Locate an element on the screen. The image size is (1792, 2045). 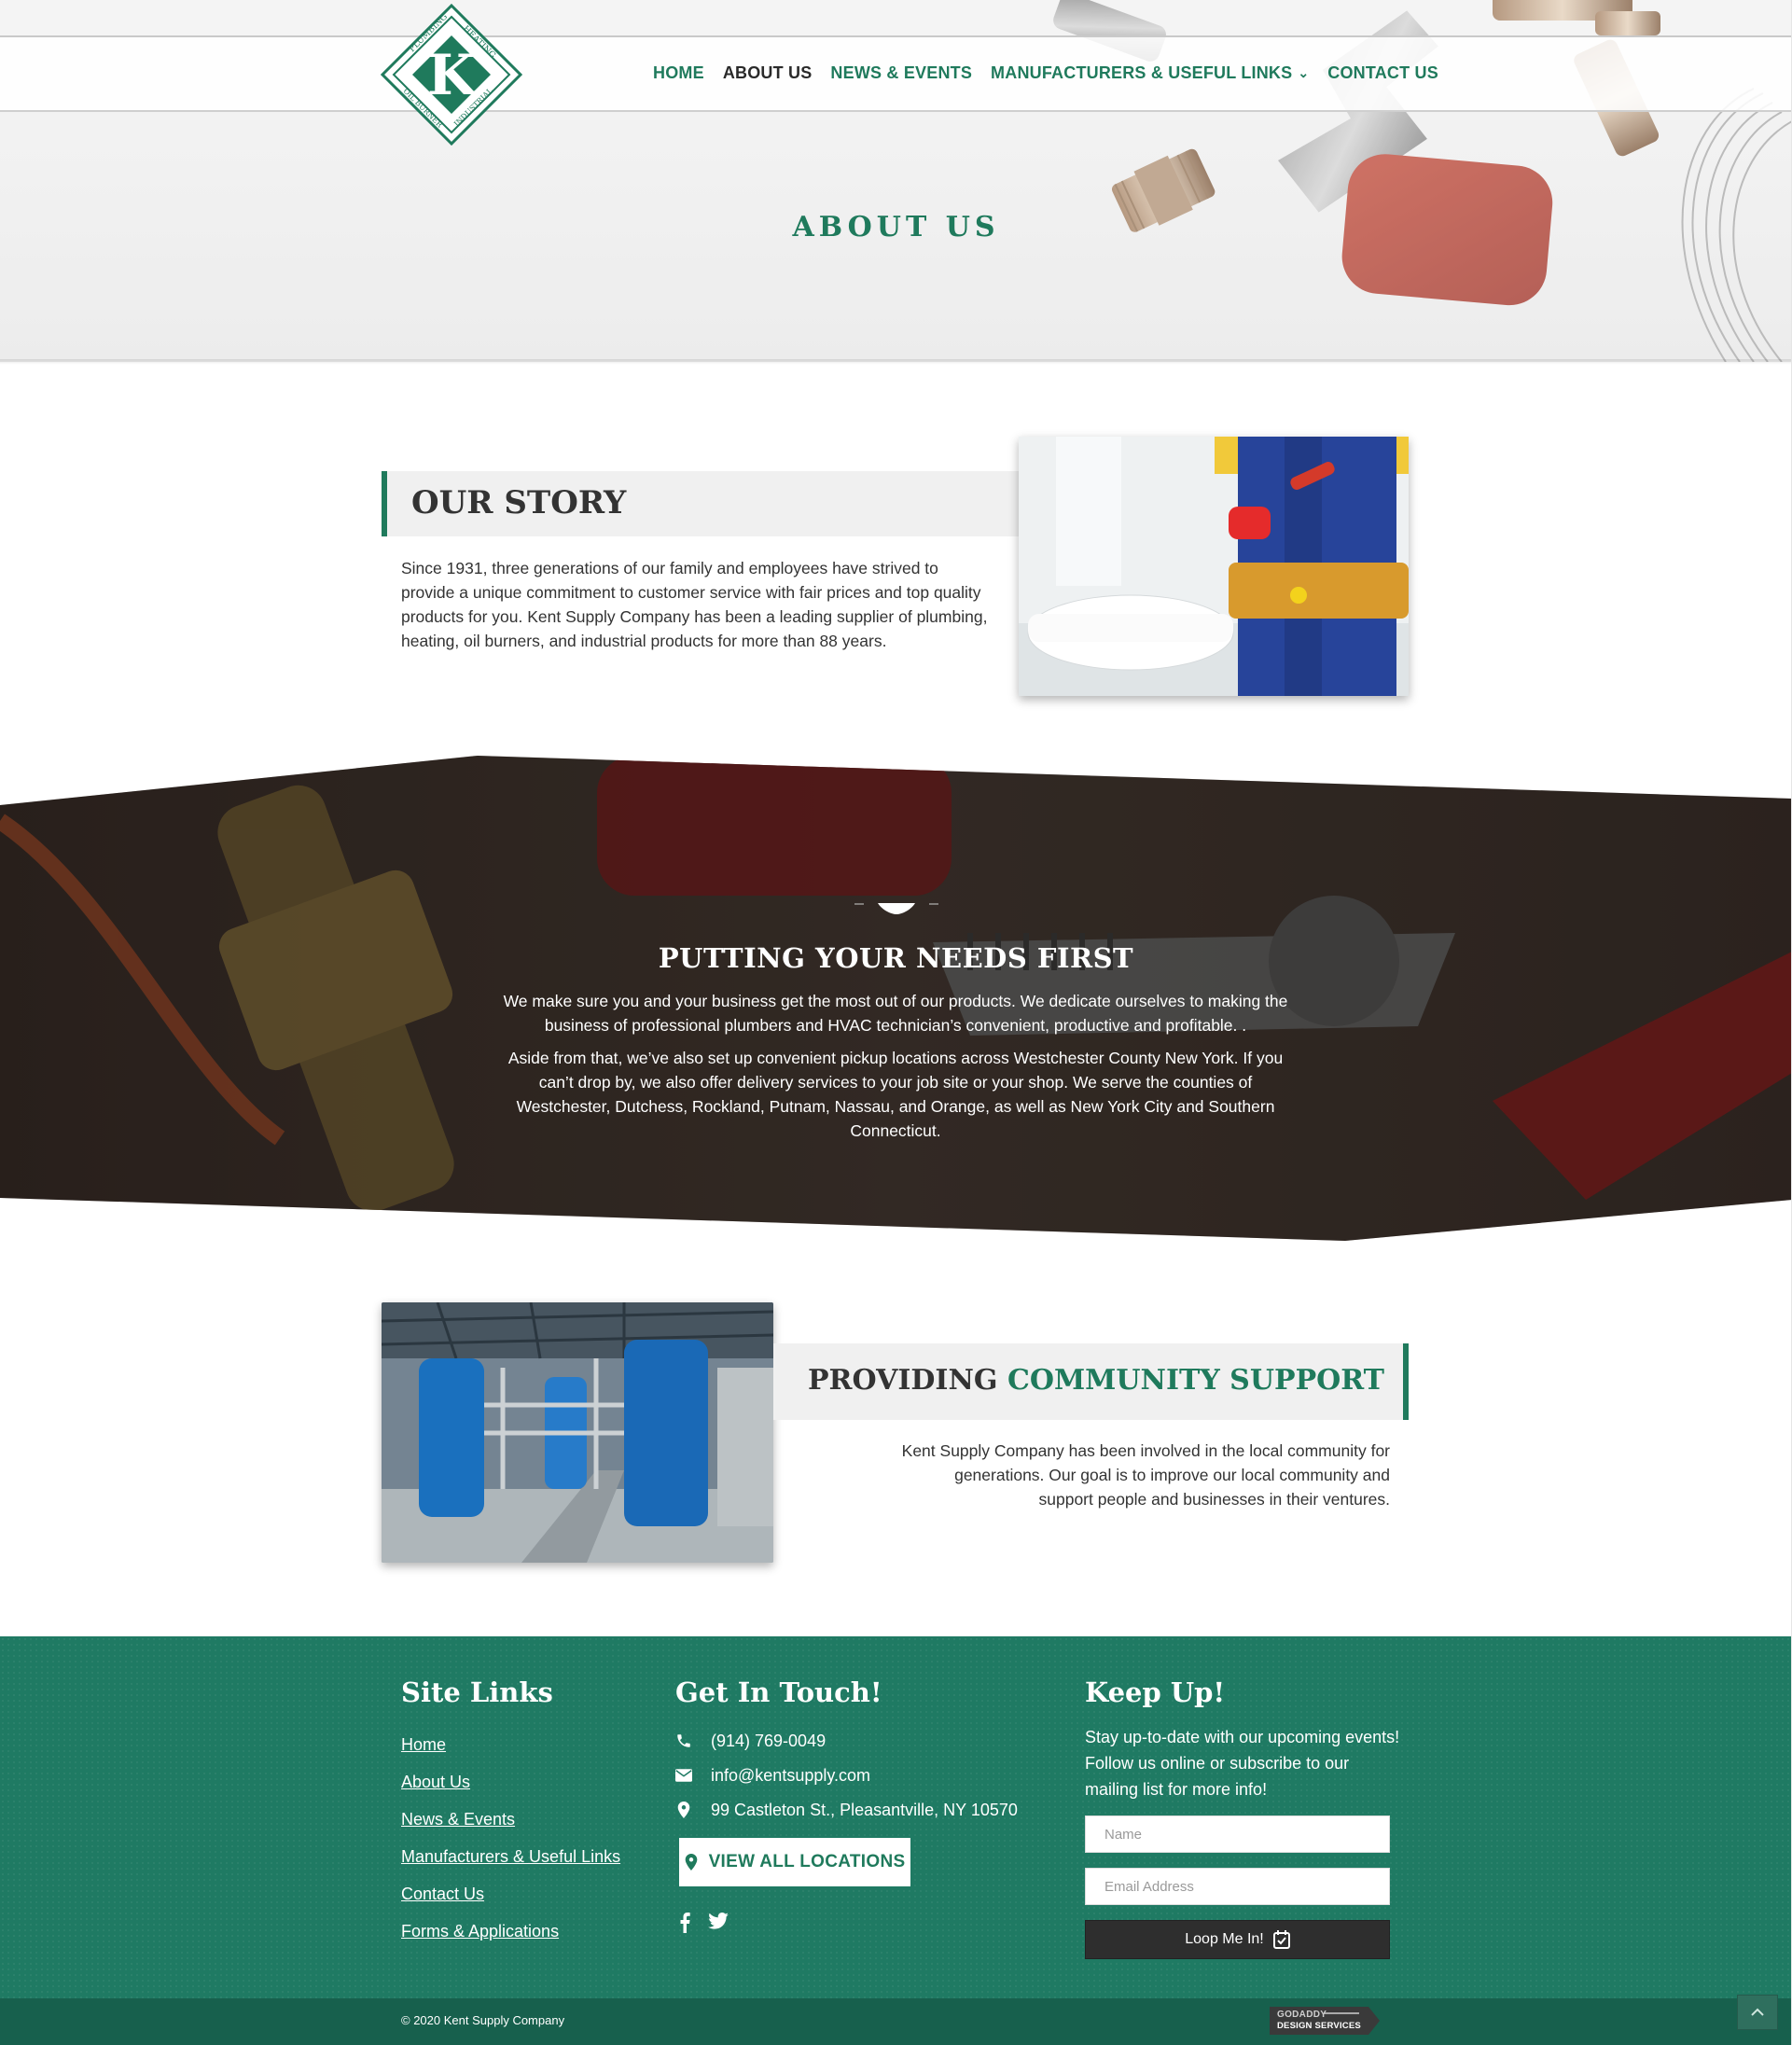
godaddy-badge: GODADDY DESIGN SERVICES is located at coordinates (1324, 2021).